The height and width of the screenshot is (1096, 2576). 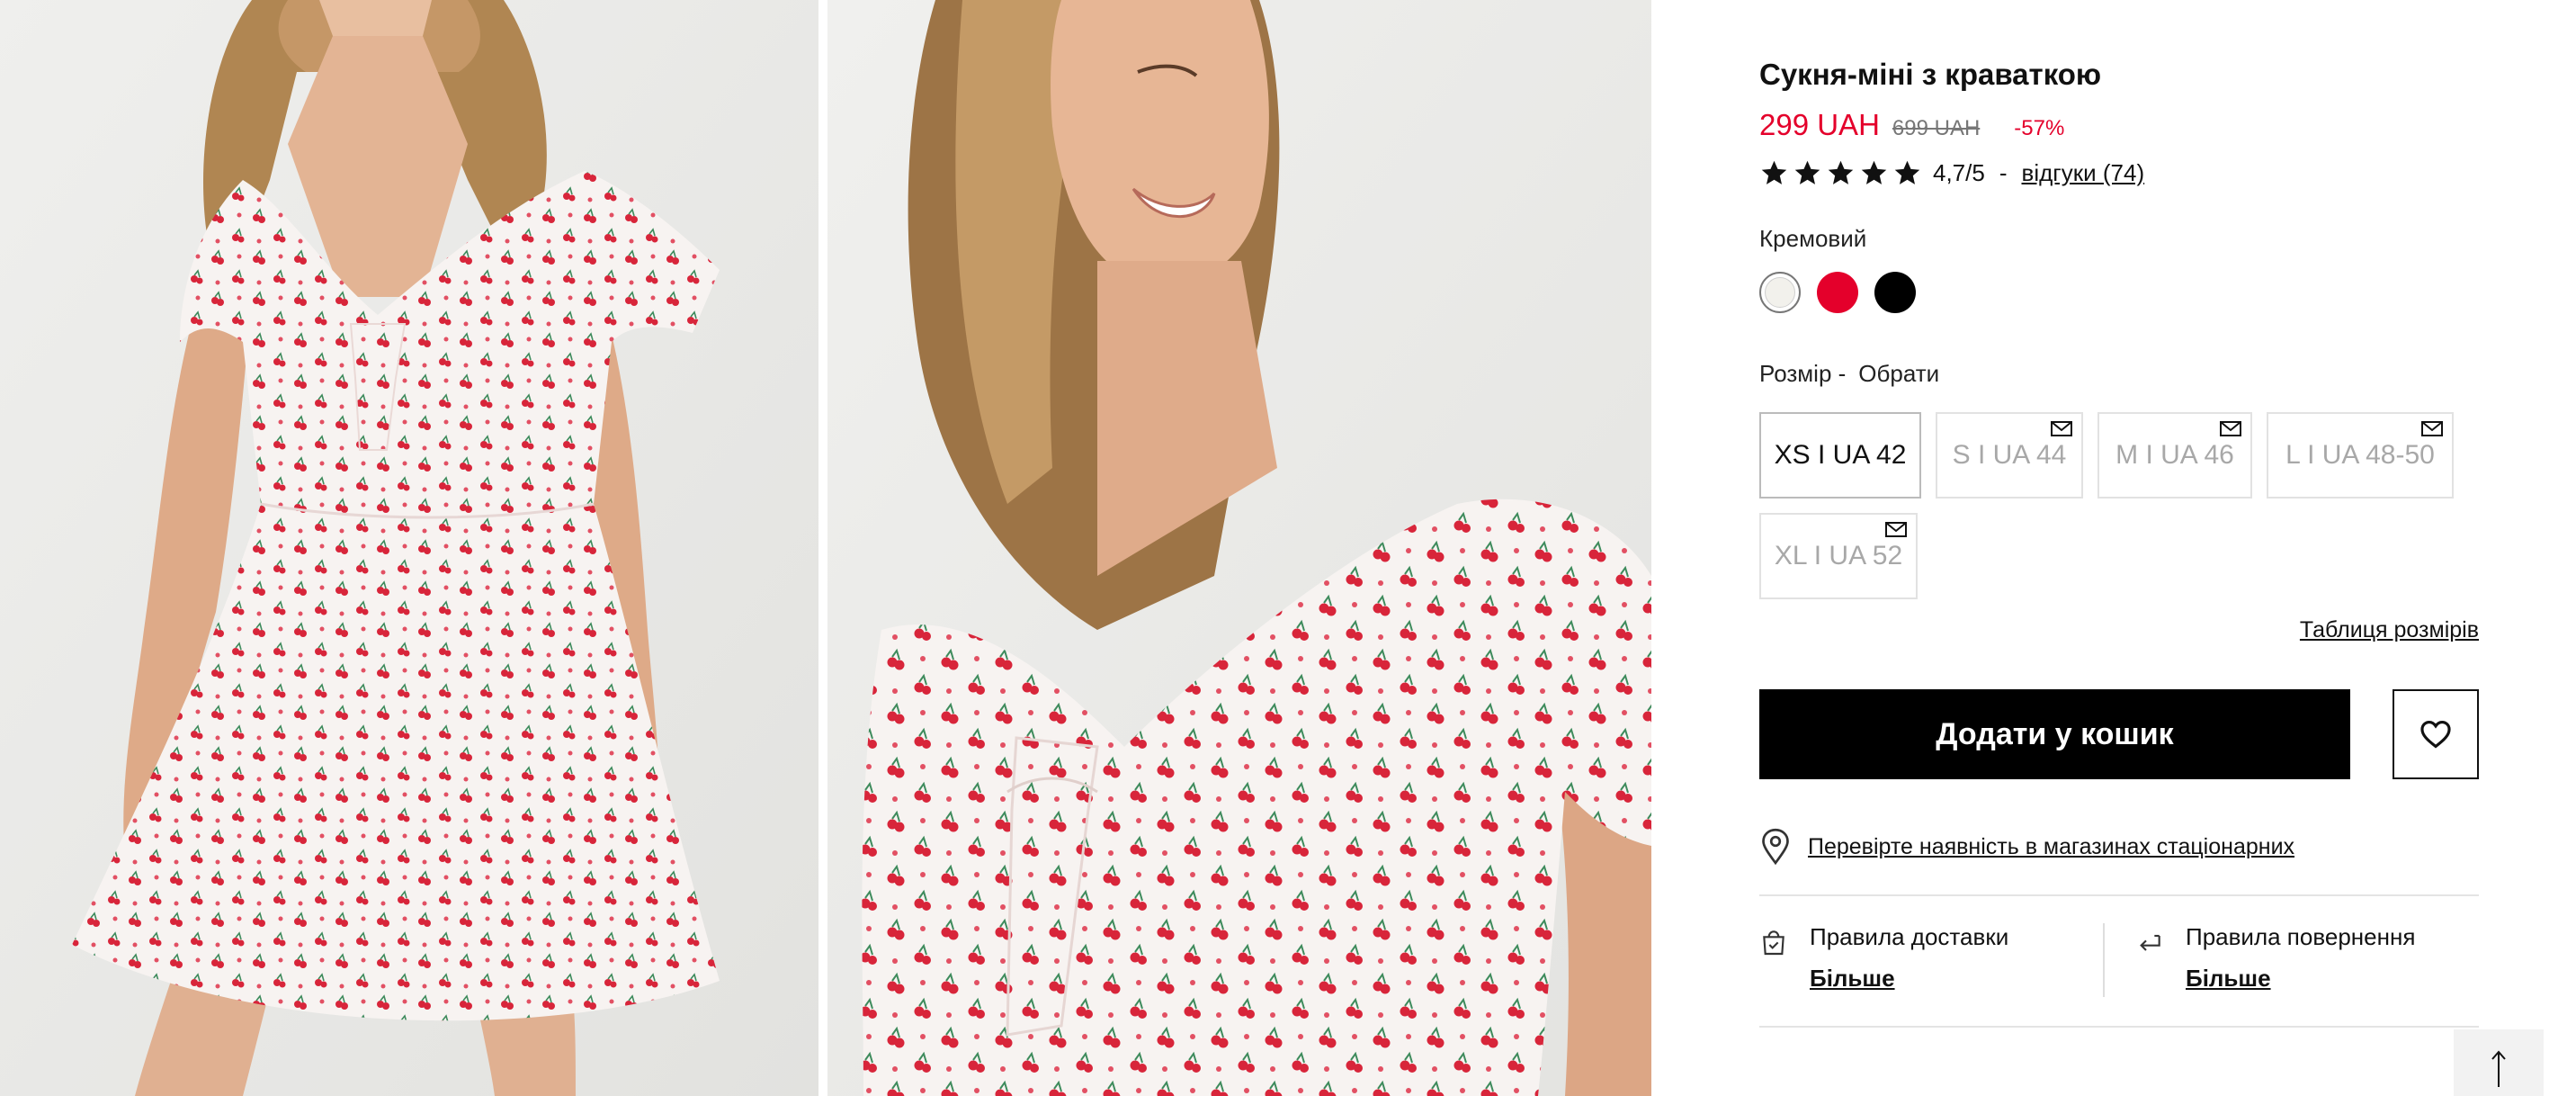 I want to click on size-option-label: M I UA 46, so click(x=2174, y=455).